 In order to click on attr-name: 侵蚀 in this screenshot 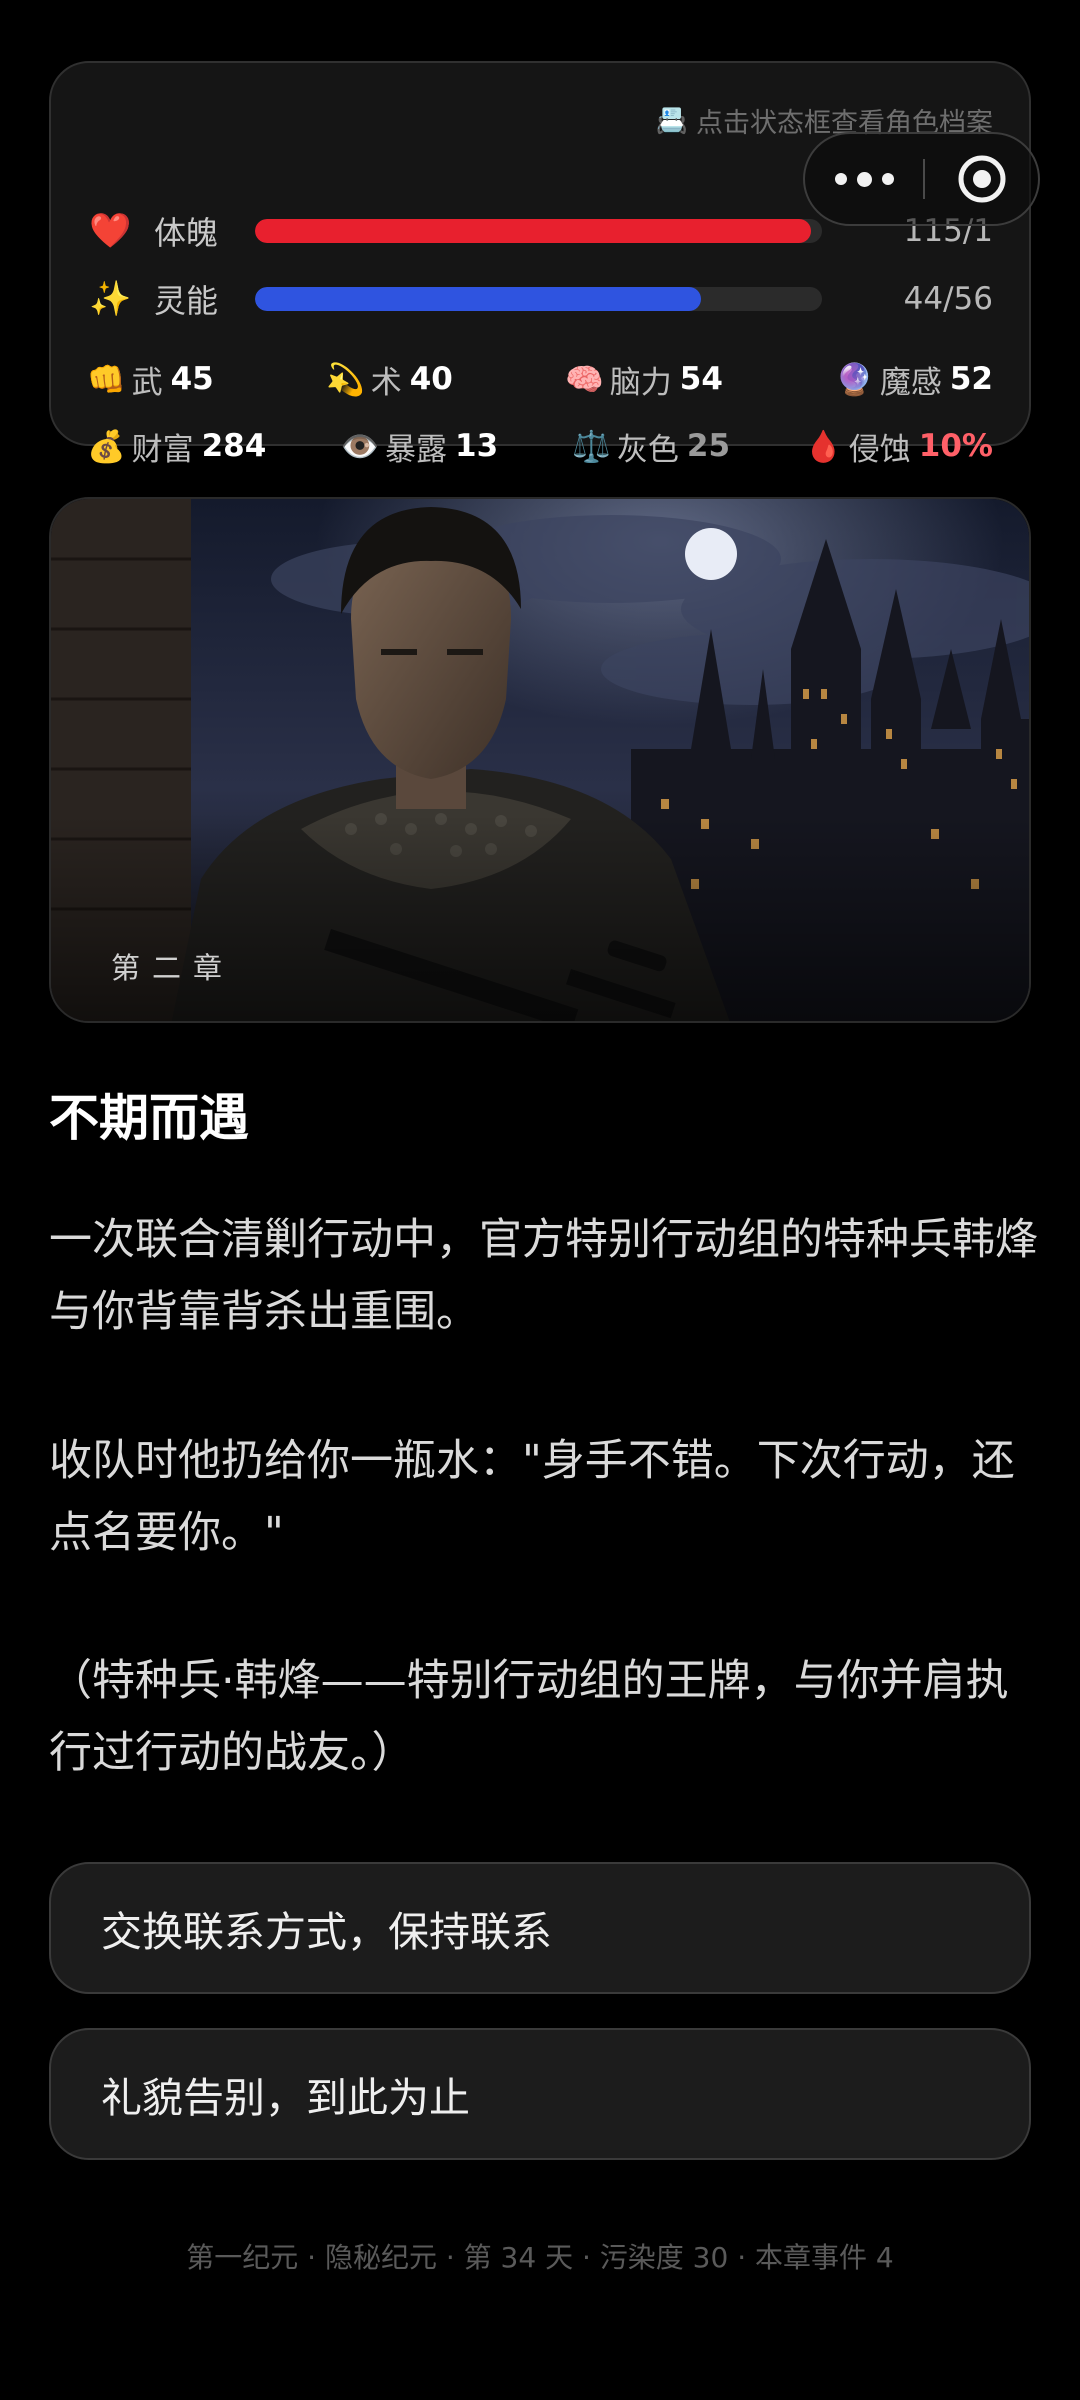, I will do `click(879, 449)`.